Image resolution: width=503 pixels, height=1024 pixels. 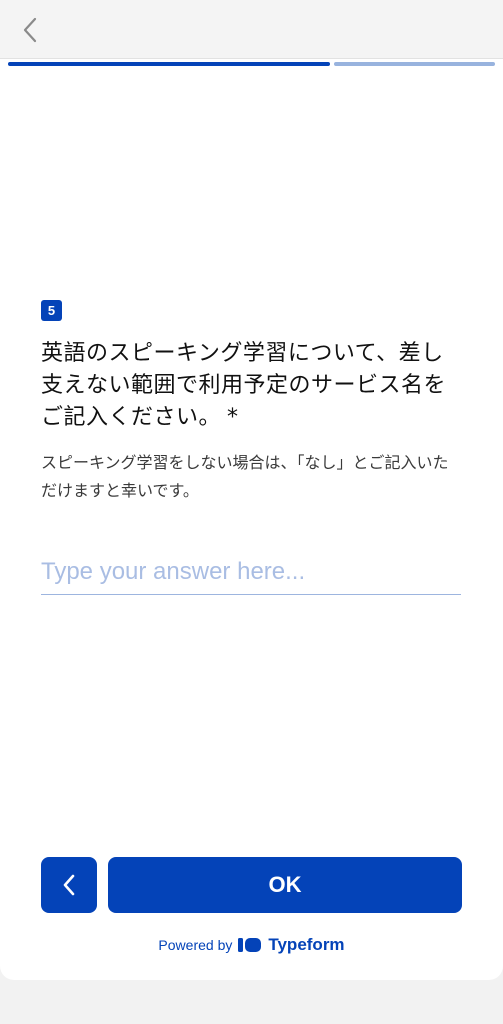 I want to click on required-marker: *, so click(x=233, y=417).